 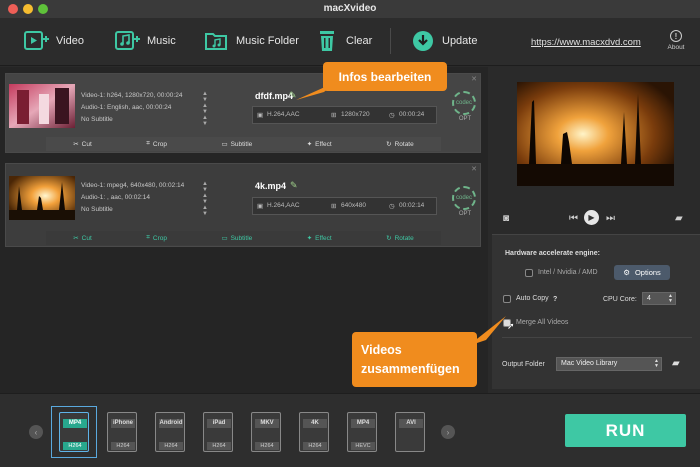 I want to click on output-resolution: 640x480, so click(x=353, y=205).